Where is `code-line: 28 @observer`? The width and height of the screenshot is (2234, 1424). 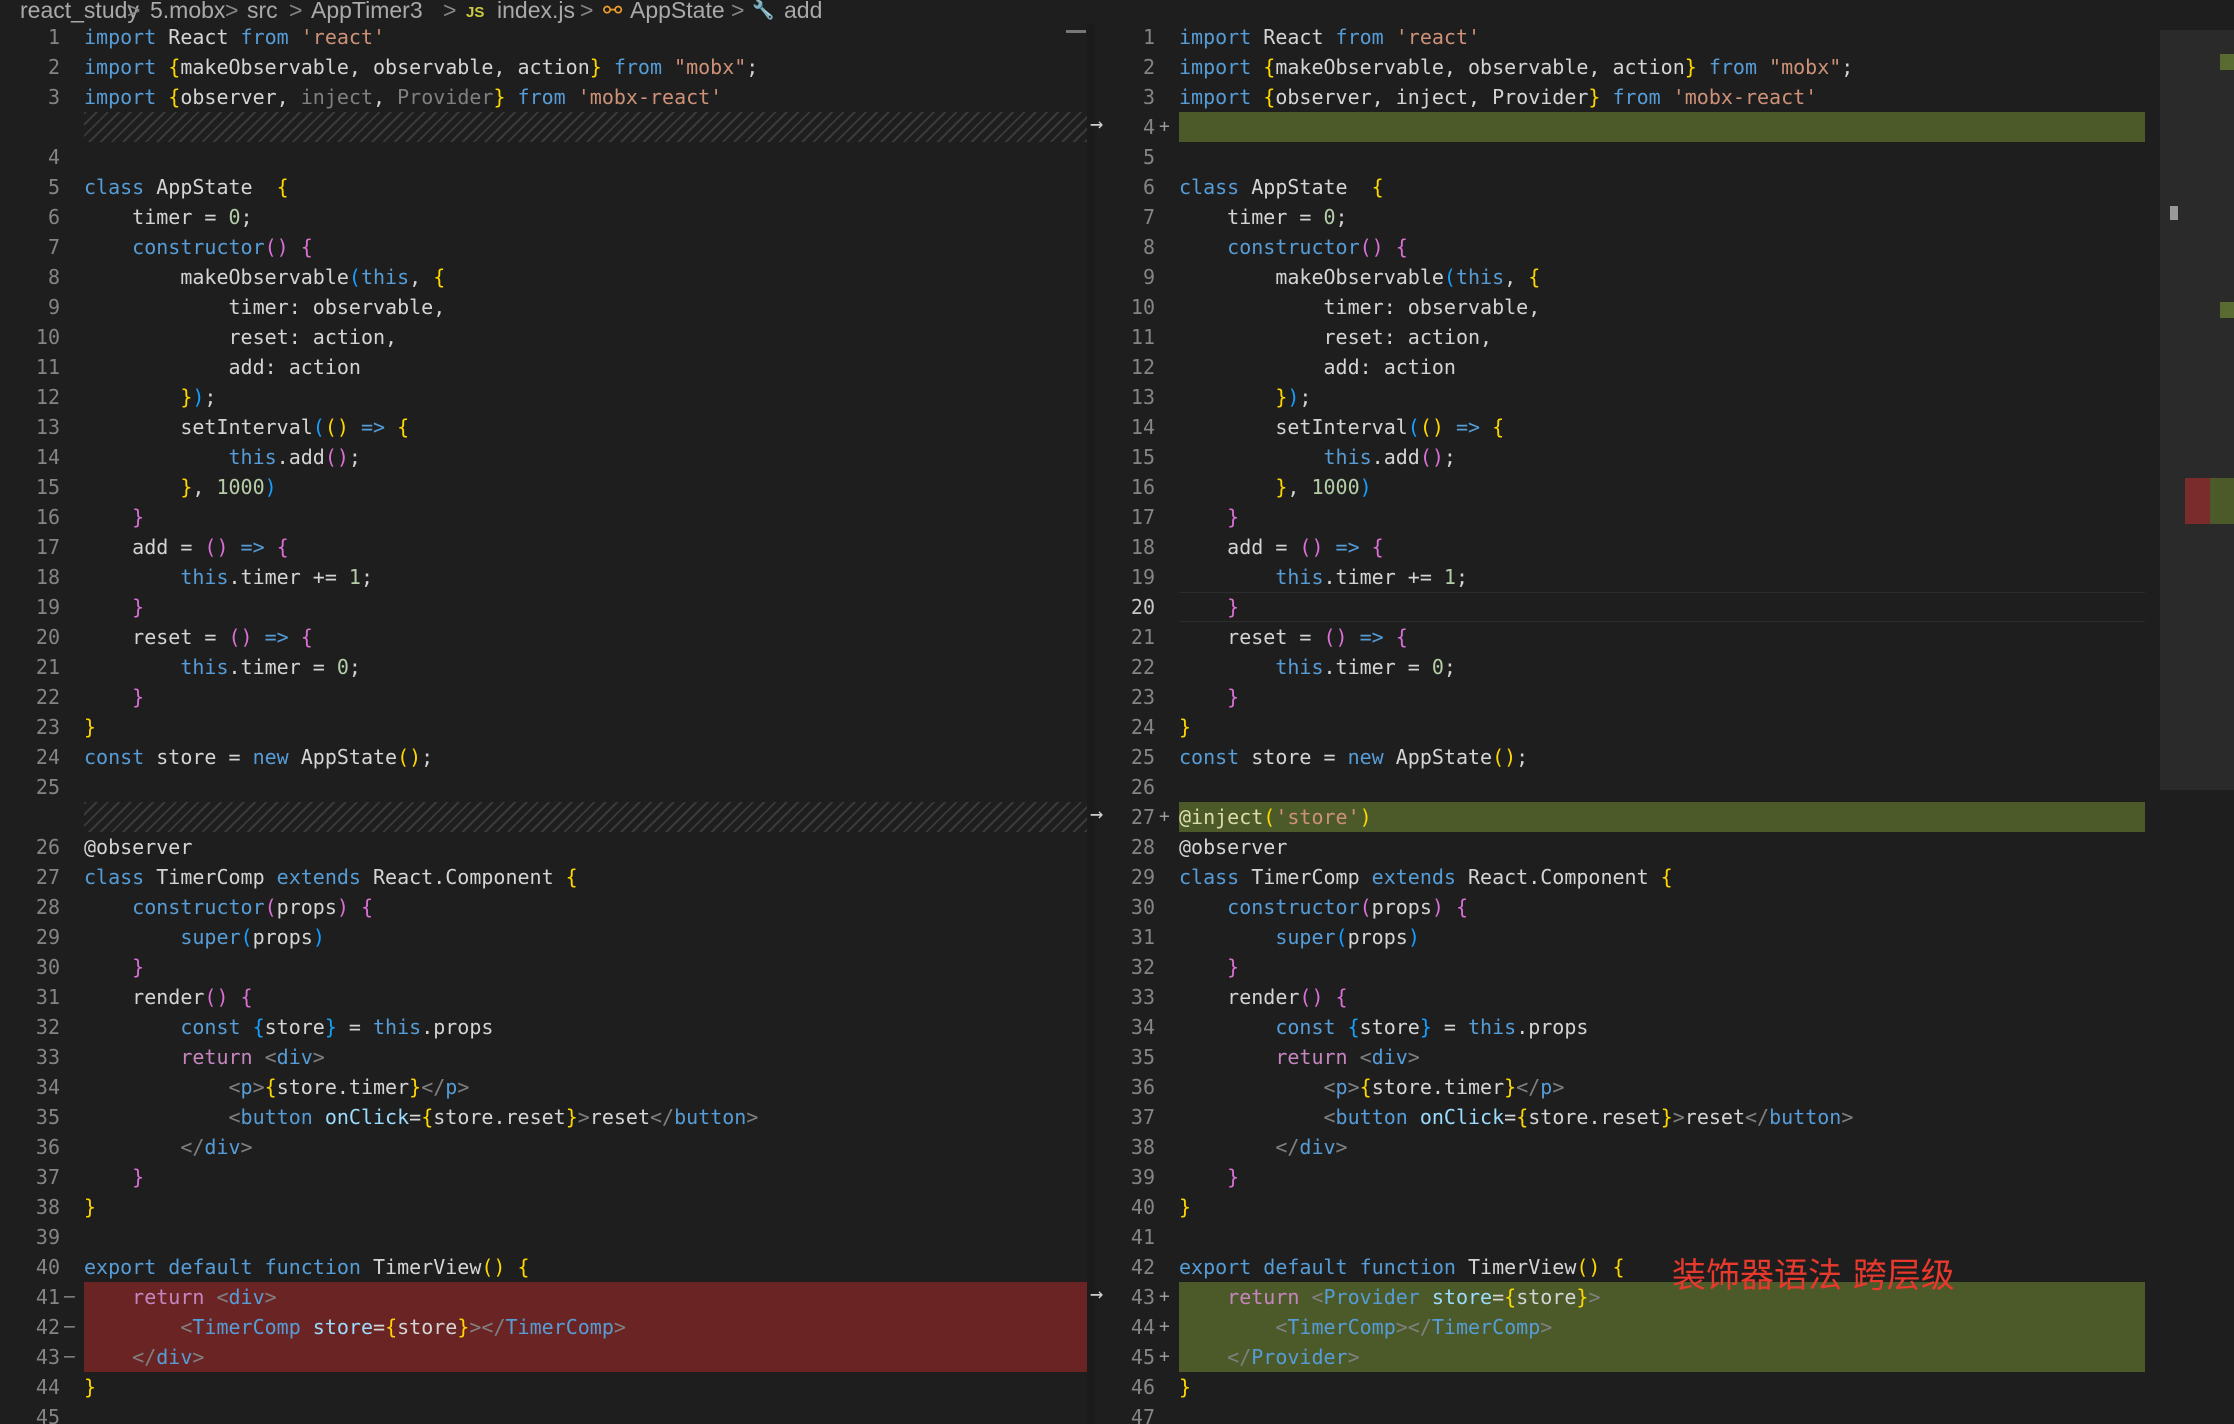 code-line: 28 @observer is located at coordinates (1640, 847).